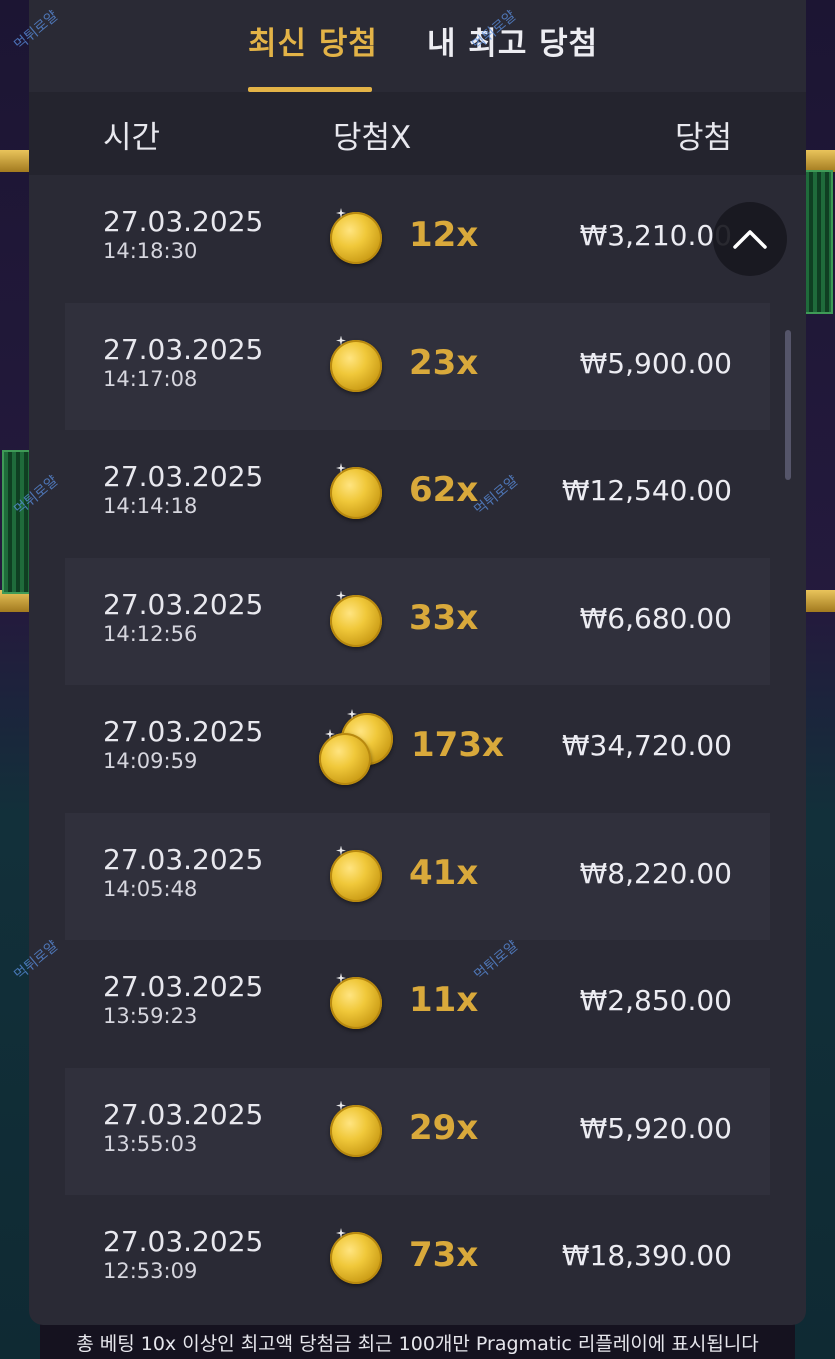  What do you see at coordinates (417, 133) in the screenshot?
I see `table-header: 시간 당첨X 당첨` at bounding box center [417, 133].